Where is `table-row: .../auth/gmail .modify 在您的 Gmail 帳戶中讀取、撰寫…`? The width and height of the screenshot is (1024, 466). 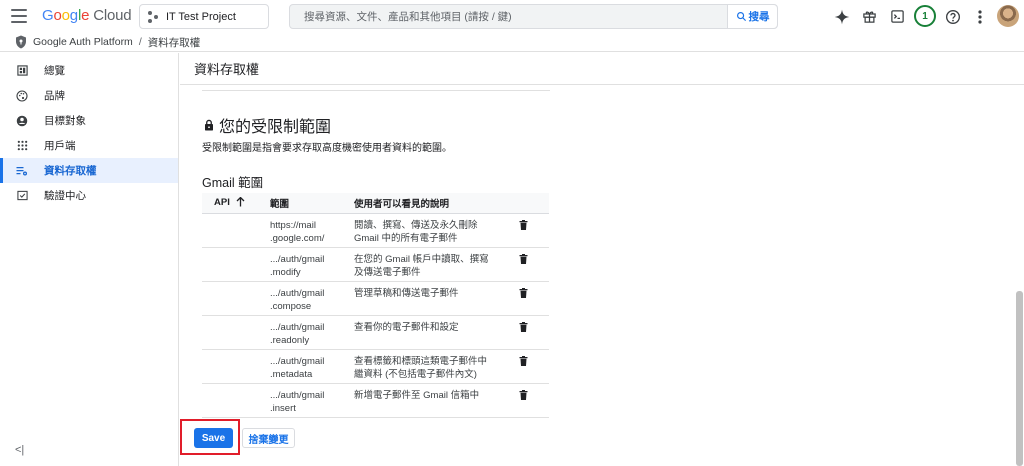 table-row: .../auth/gmail .modify 在您的 Gmail 帳戶中讀取、撰寫… is located at coordinates (375, 264).